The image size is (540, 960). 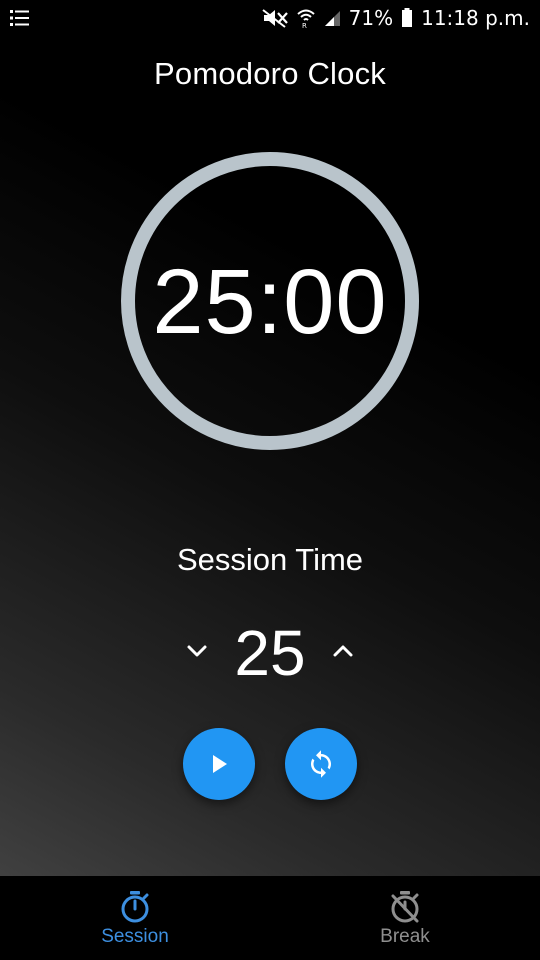 I want to click on bottom-navigation: Session Break, so click(x=270, y=918).